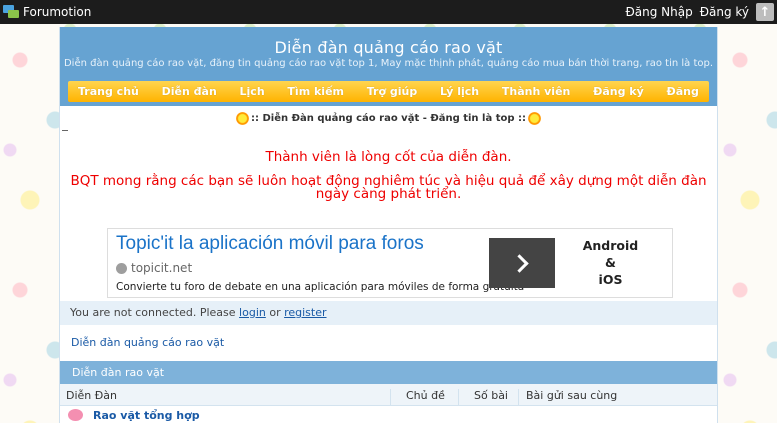  I want to click on platform-amp: &, so click(610, 262).